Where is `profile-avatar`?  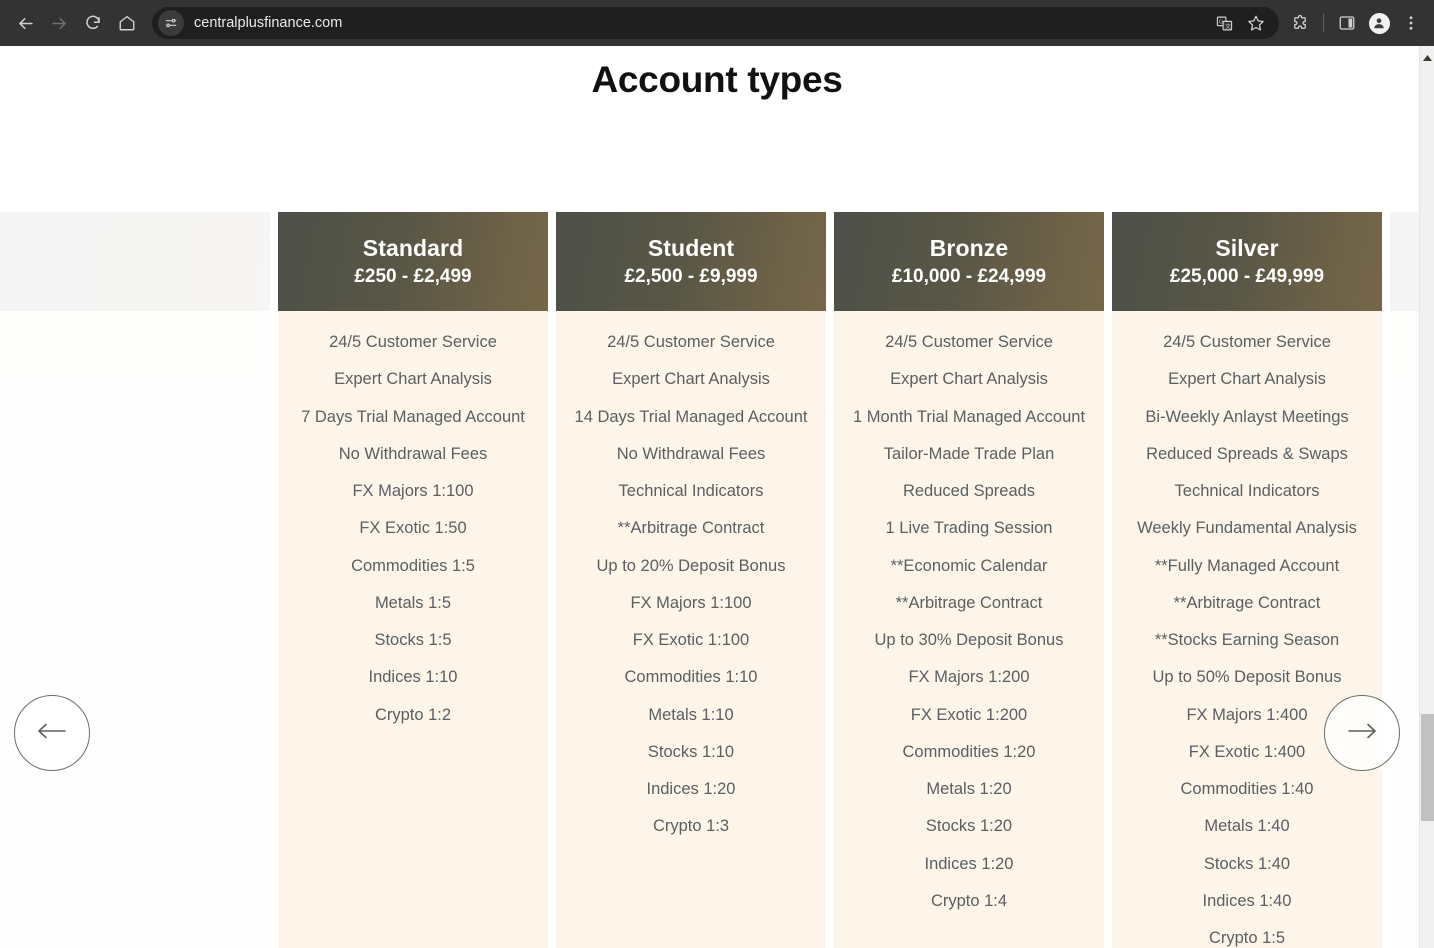 profile-avatar is located at coordinates (1379, 23).